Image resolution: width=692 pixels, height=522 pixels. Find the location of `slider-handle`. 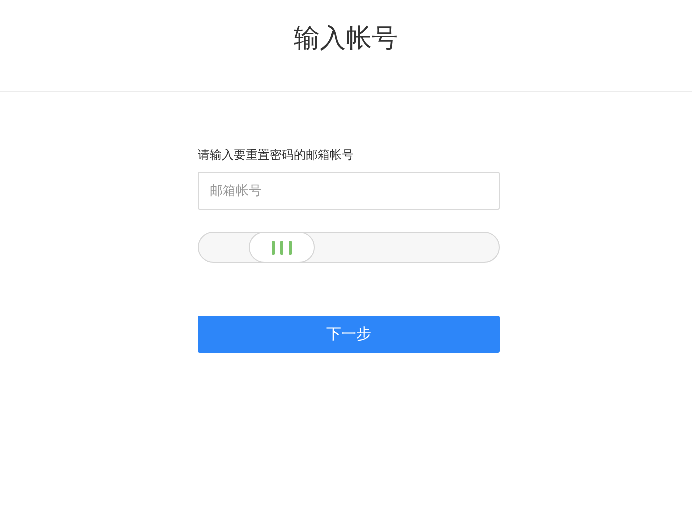

slider-handle is located at coordinates (281, 247).